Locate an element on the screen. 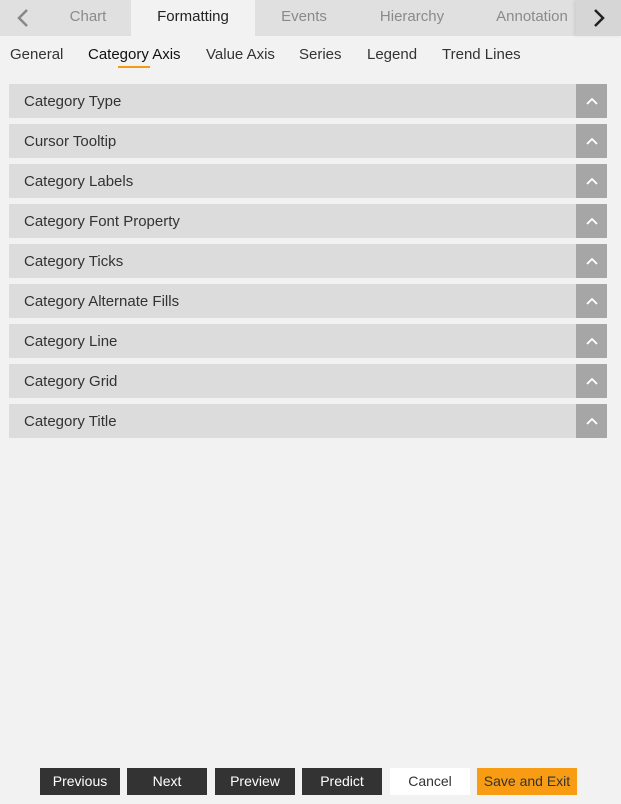 The height and width of the screenshot is (804, 621). chevron-right-icon is located at coordinates (599, 18).